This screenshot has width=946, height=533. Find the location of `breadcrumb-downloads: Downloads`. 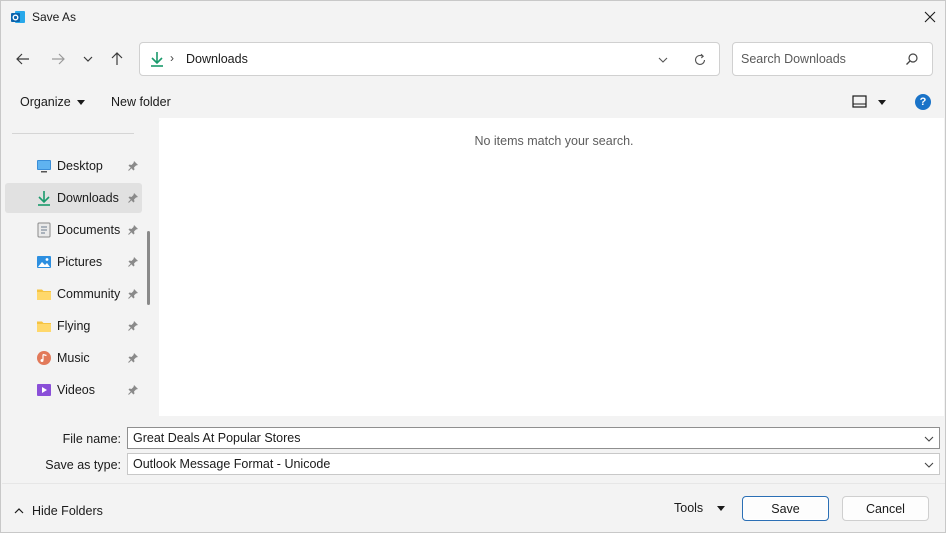

breadcrumb-downloads: Downloads is located at coordinates (217, 59).